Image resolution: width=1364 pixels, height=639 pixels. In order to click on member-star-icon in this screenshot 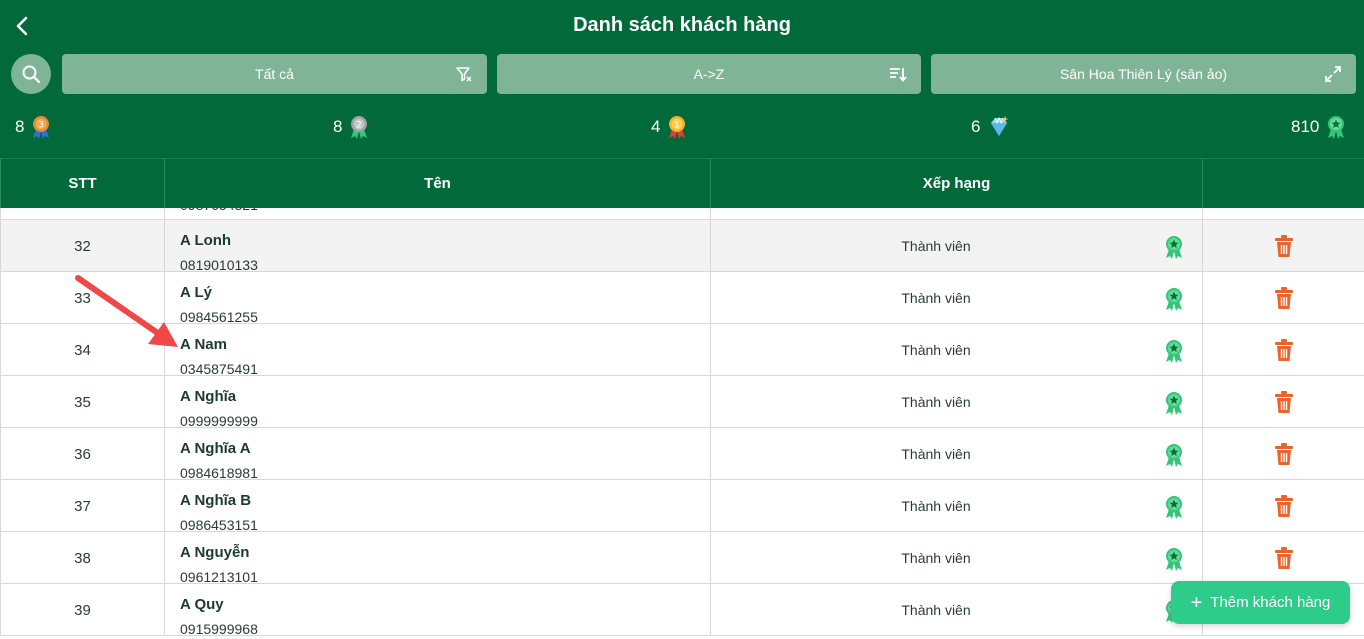, I will do `click(1336, 127)`.